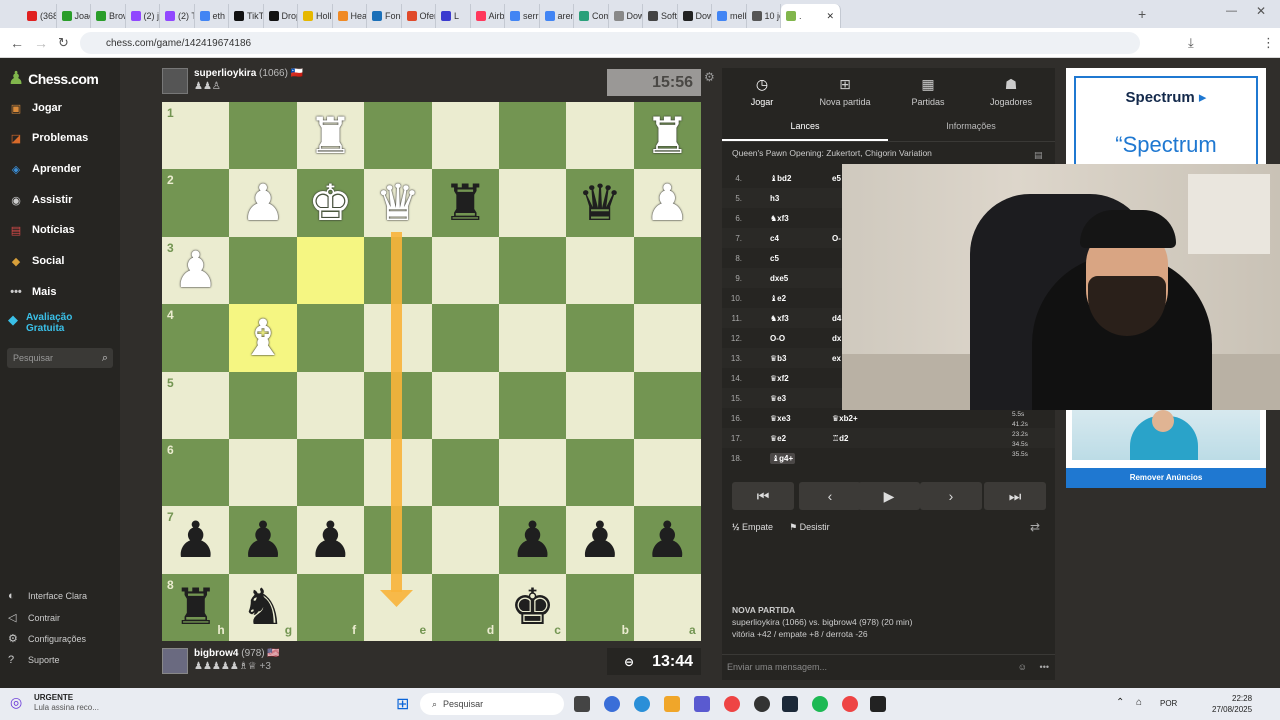 Image resolution: width=1280 pixels, height=720 pixels. What do you see at coordinates (36, 261) in the screenshot?
I see `sidebar-item-5: ◆ Social` at bounding box center [36, 261].